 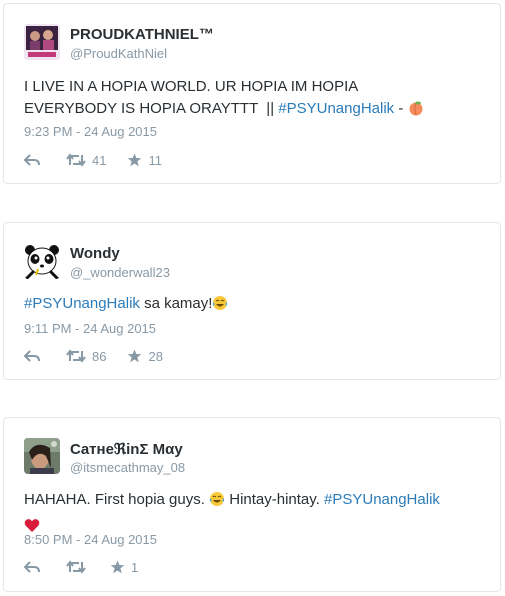 I want to click on tweet-actions: 86 28, so click(x=93, y=356).